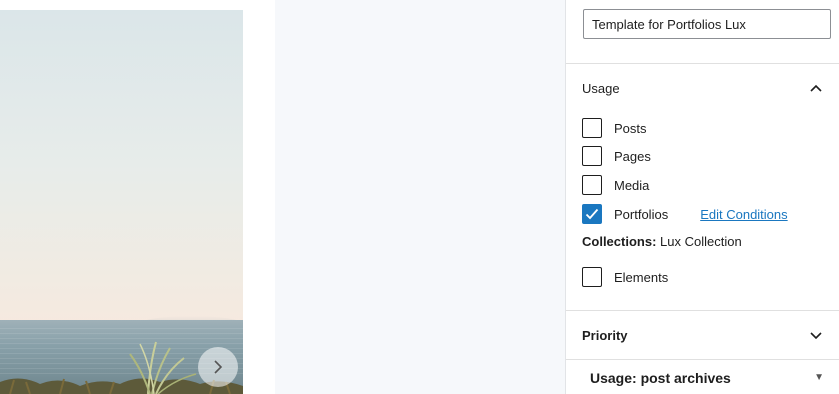  Describe the element at coordinates (641, 277) in the screenshot. I see `elements-label: Elements` at that location.